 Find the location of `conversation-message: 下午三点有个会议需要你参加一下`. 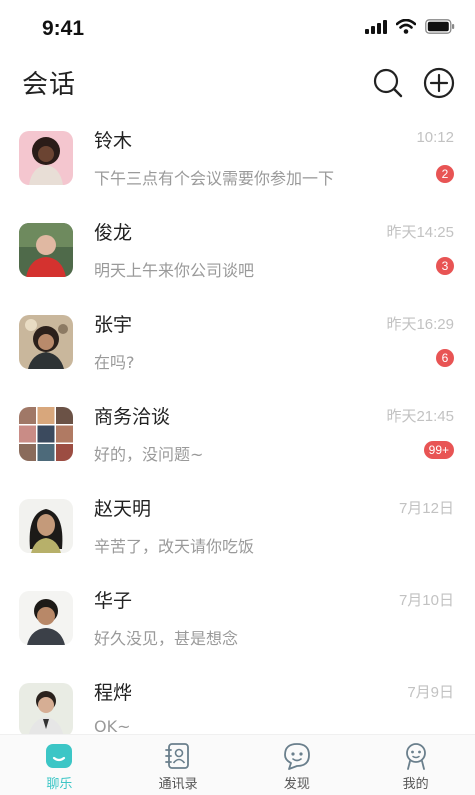

conversation-message: 下午三点有个会议需要你参加一下 is located at coordinates (214, 178).